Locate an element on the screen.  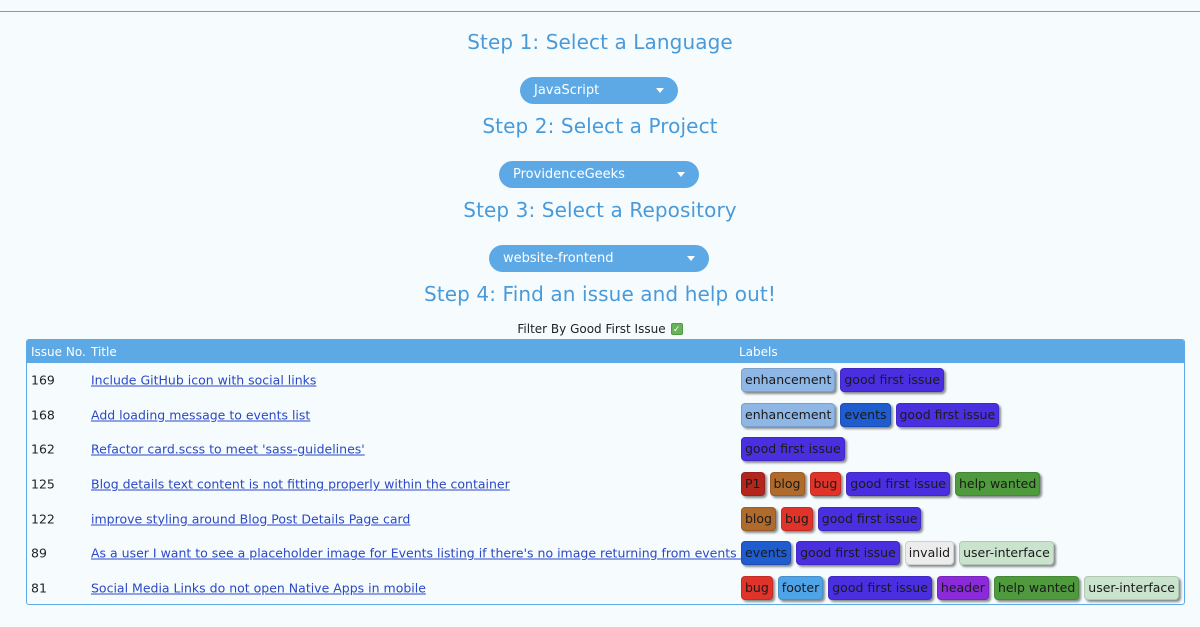
issue-labels: blog bug good first issue is located at coordinates (831, 518).